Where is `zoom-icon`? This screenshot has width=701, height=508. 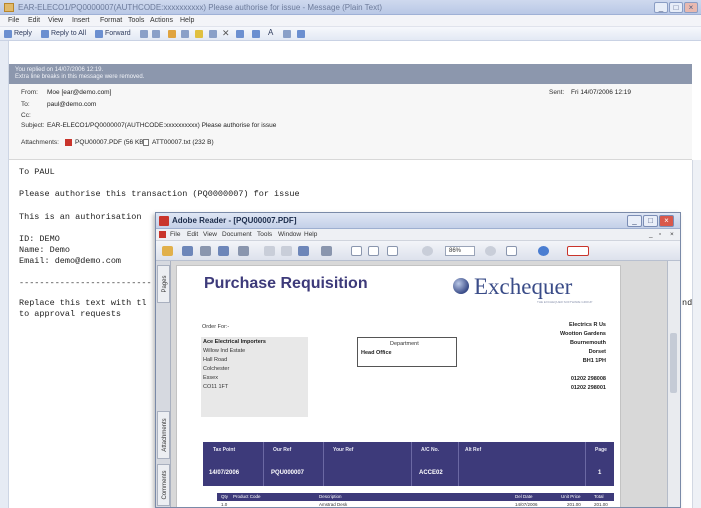 zoom-icon is located at coordinates (326, 251).